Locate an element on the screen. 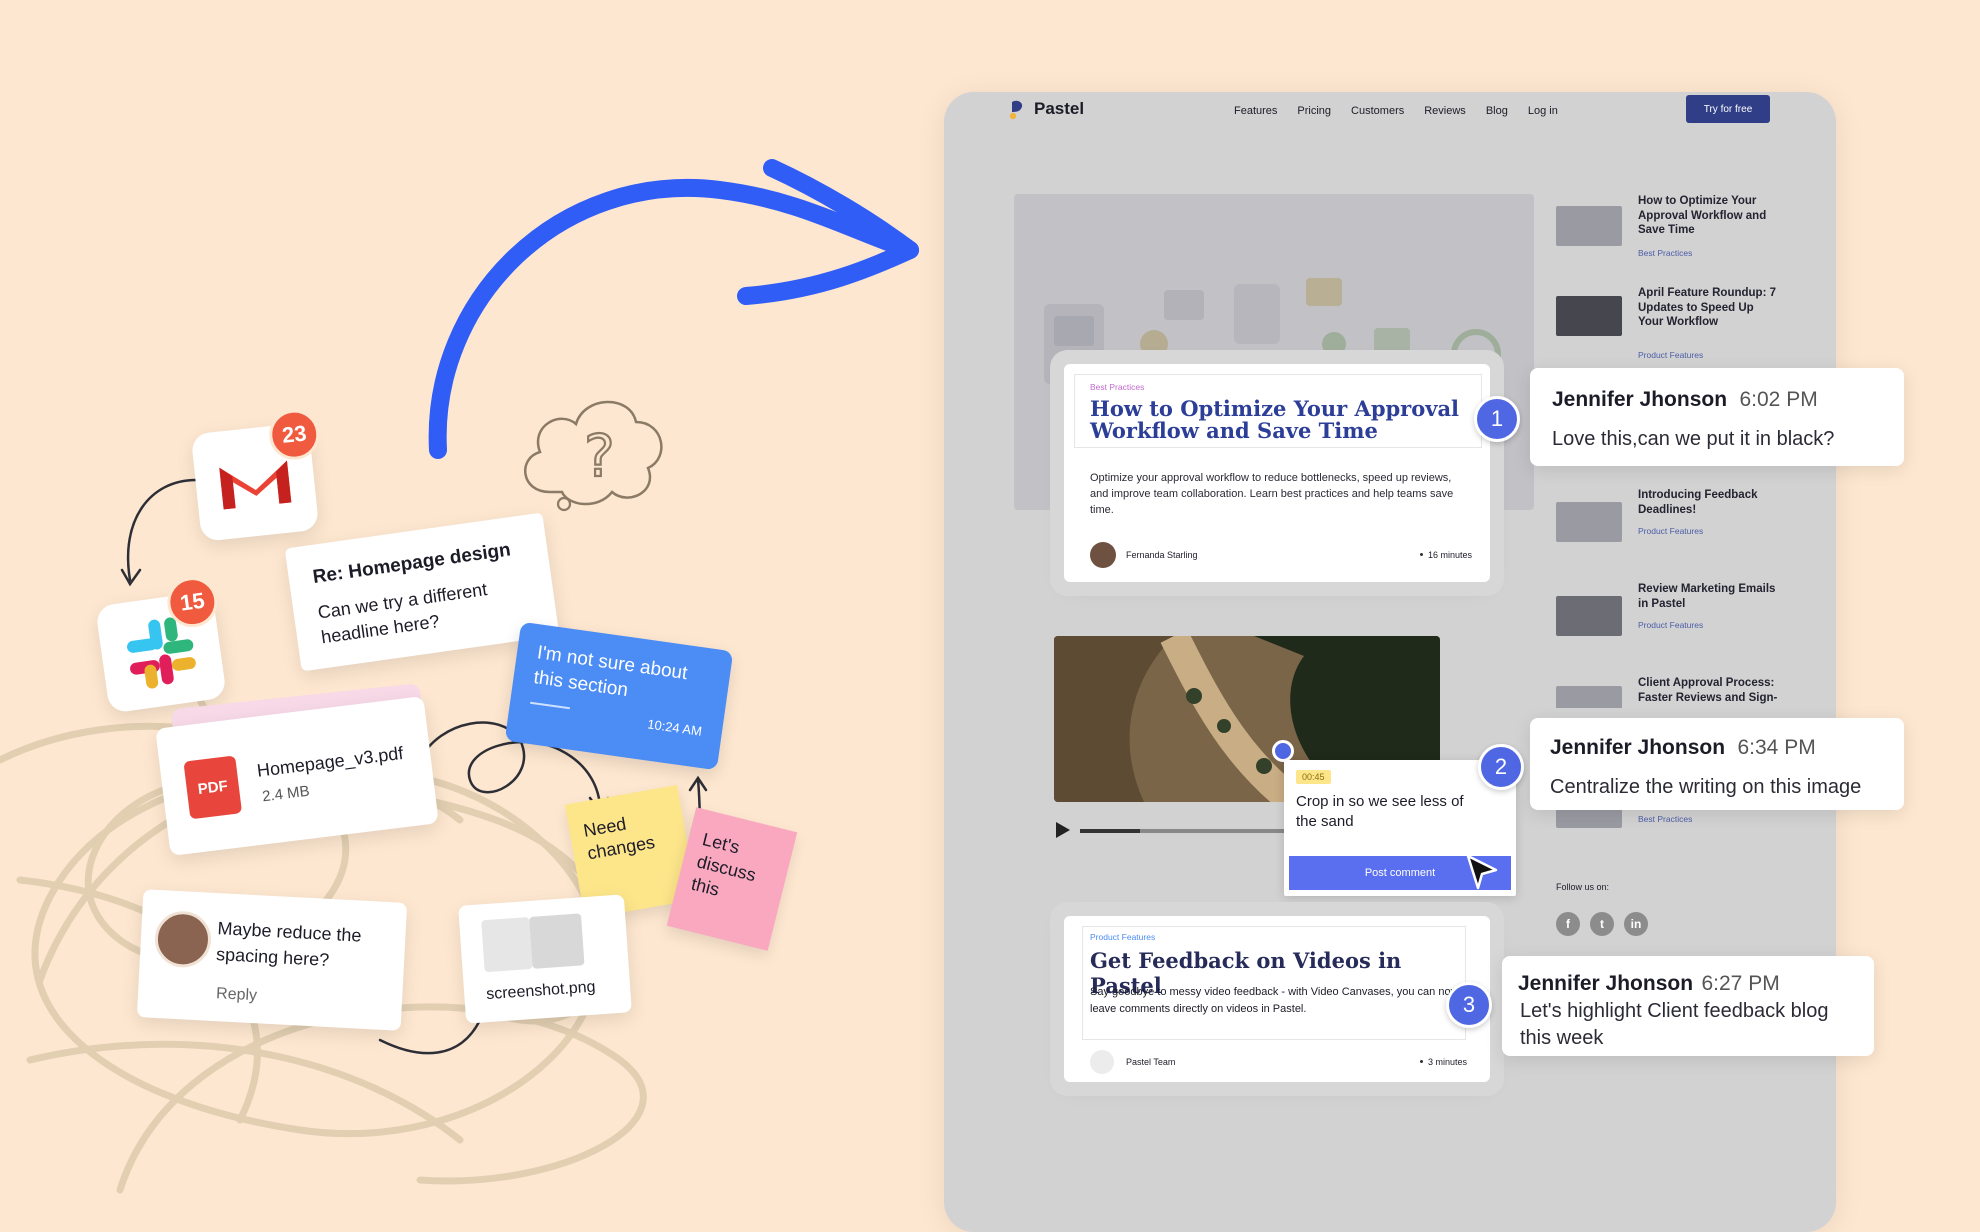  featured-author: Fernanda Starling is located at coordinates (1162, 555).